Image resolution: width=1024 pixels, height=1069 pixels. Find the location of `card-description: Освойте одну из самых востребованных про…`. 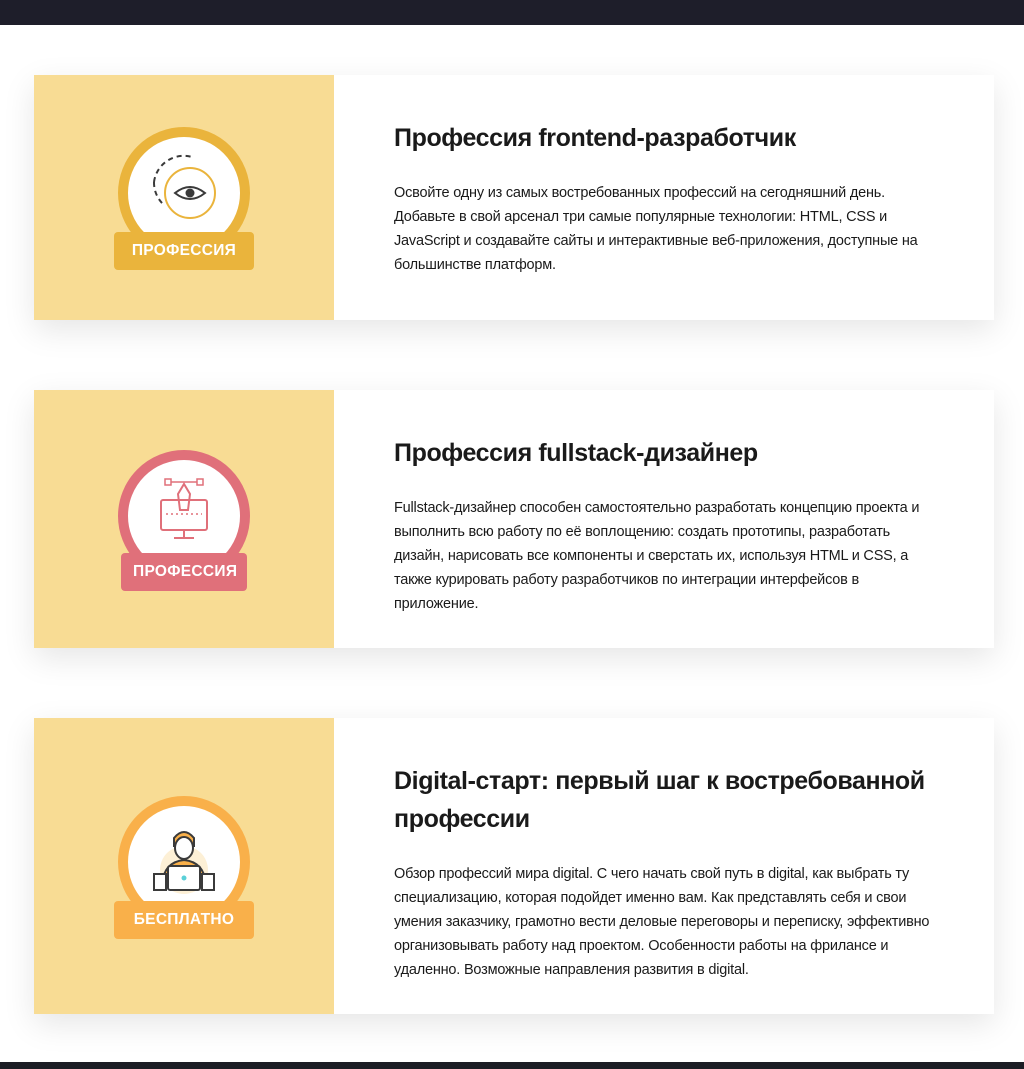

card-description: Освойте одну из самых востребованных про… is located at coordinates (656, 229).